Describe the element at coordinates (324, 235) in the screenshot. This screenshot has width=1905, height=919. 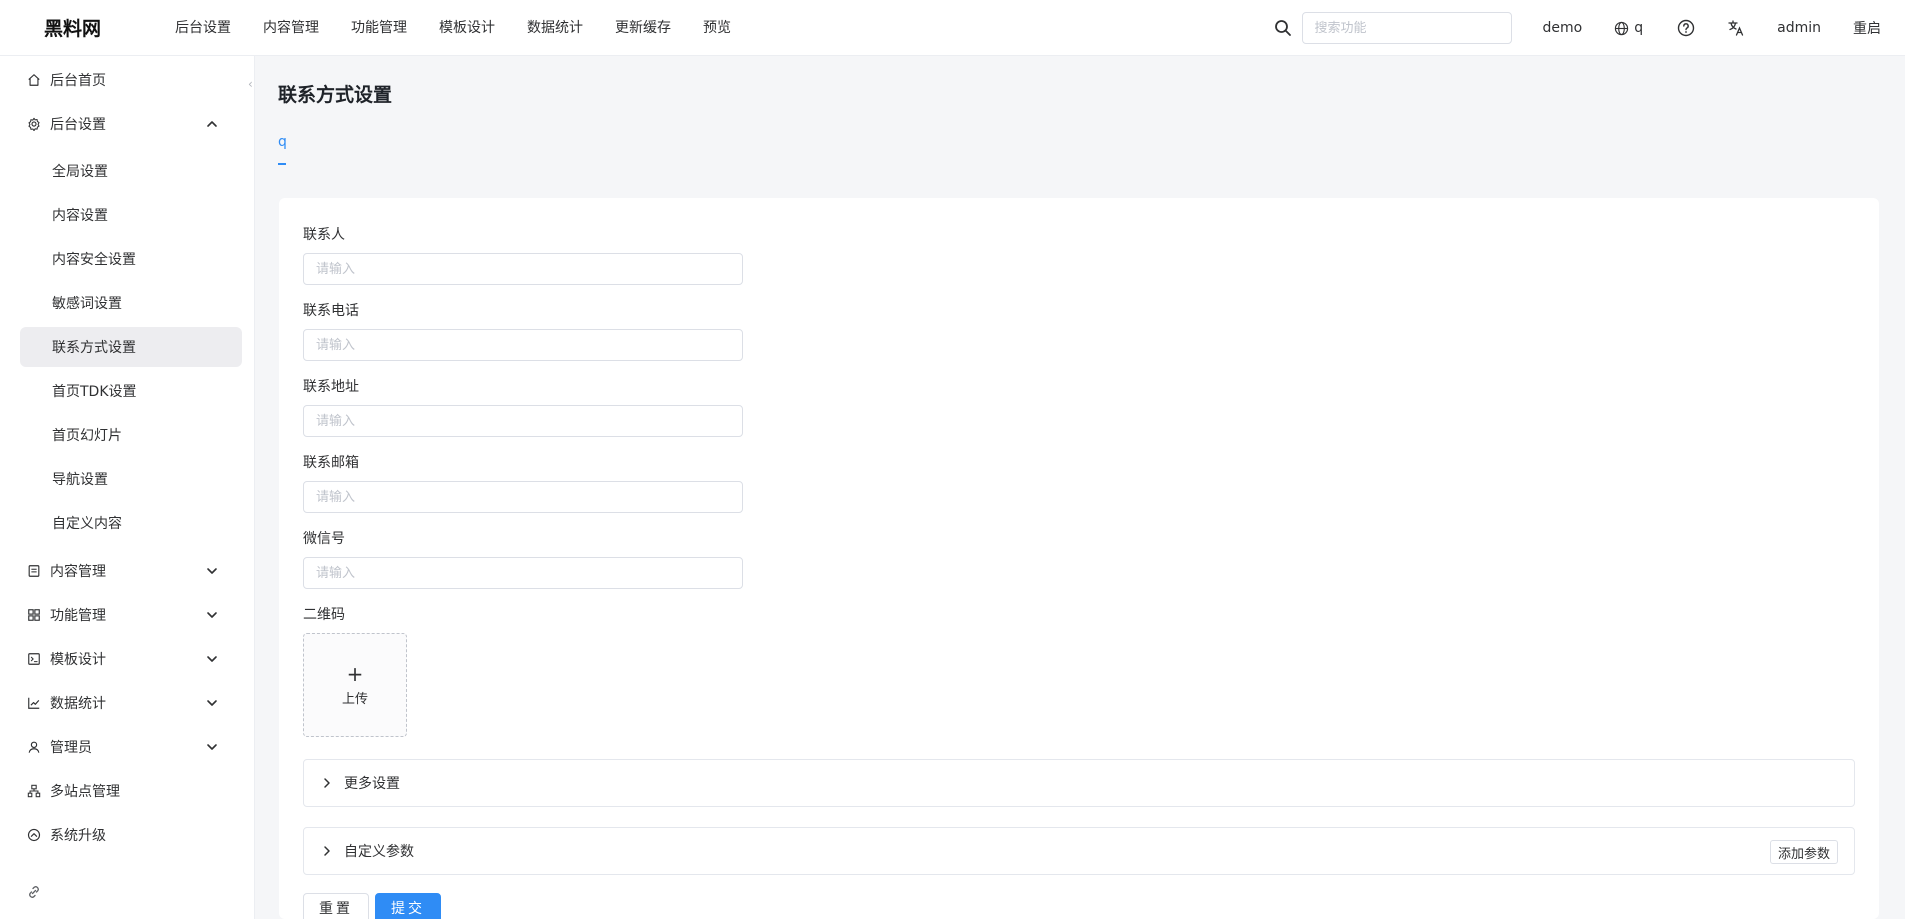
I see `contact-person-label: 联系人` at that location.